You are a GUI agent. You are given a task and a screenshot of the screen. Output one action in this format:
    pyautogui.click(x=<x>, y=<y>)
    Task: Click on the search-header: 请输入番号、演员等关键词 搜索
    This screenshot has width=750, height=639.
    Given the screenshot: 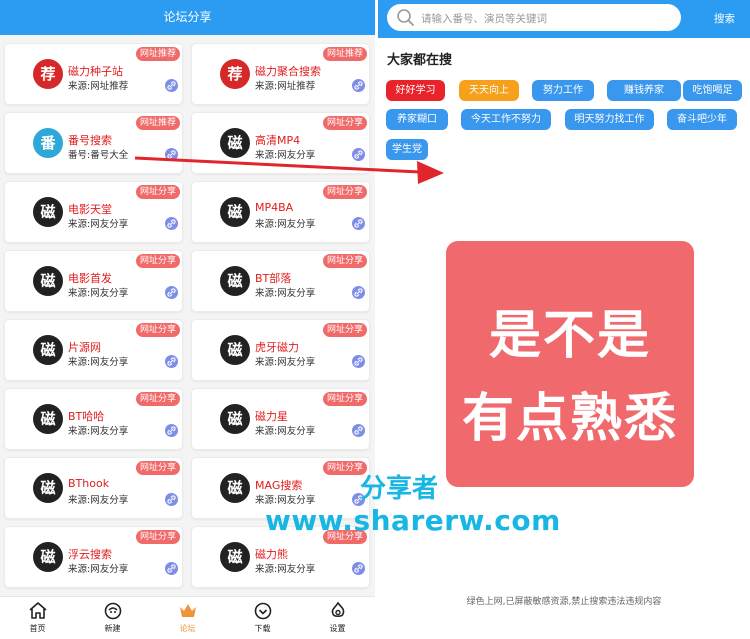 What is the action you would take?
    pyautogui.click(x=564, y=19)
    